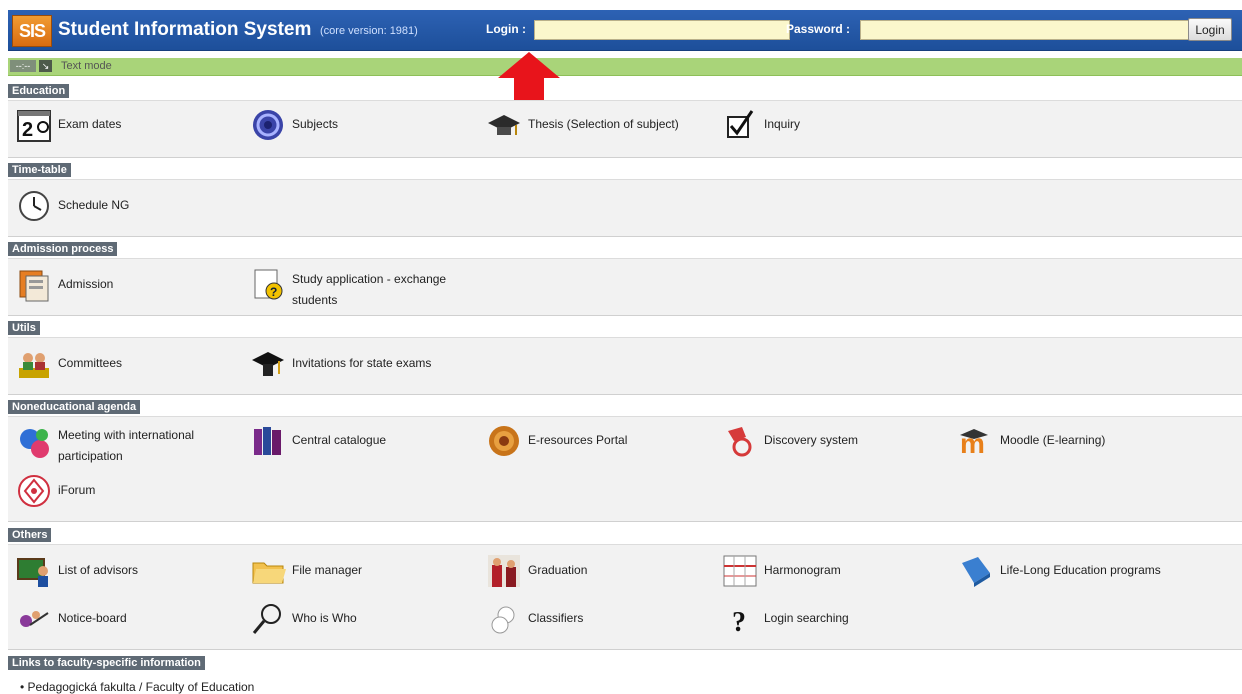 This screenshot has height=694, width=1242. Describe the element at coordinates (974, 443) in the screenshot. I see `moodle-icon: m` at that location.